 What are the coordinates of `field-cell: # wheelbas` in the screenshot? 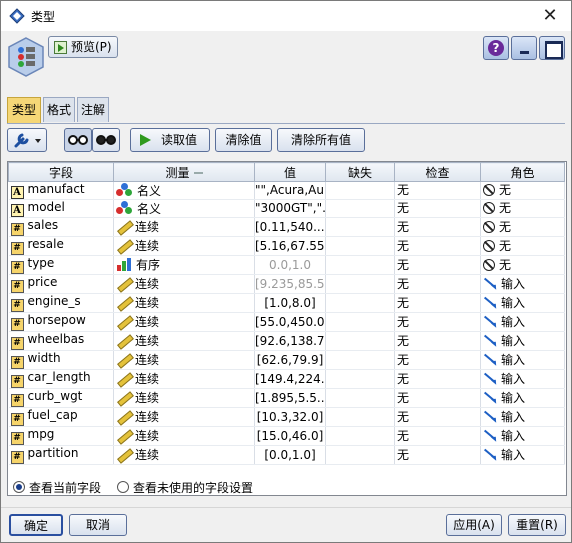 It's located at (61, 341).